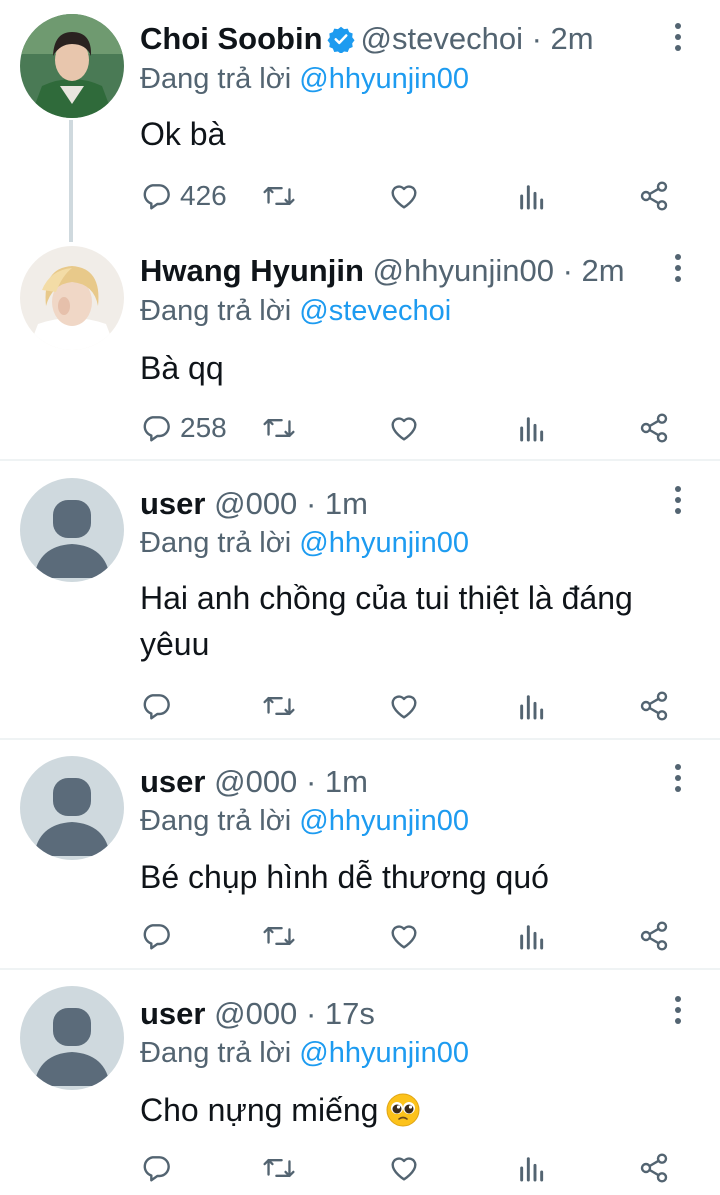  Describe the element at coordinates (403, 1116) in the screenshot. I see `pleading-face-emoji` at that location.